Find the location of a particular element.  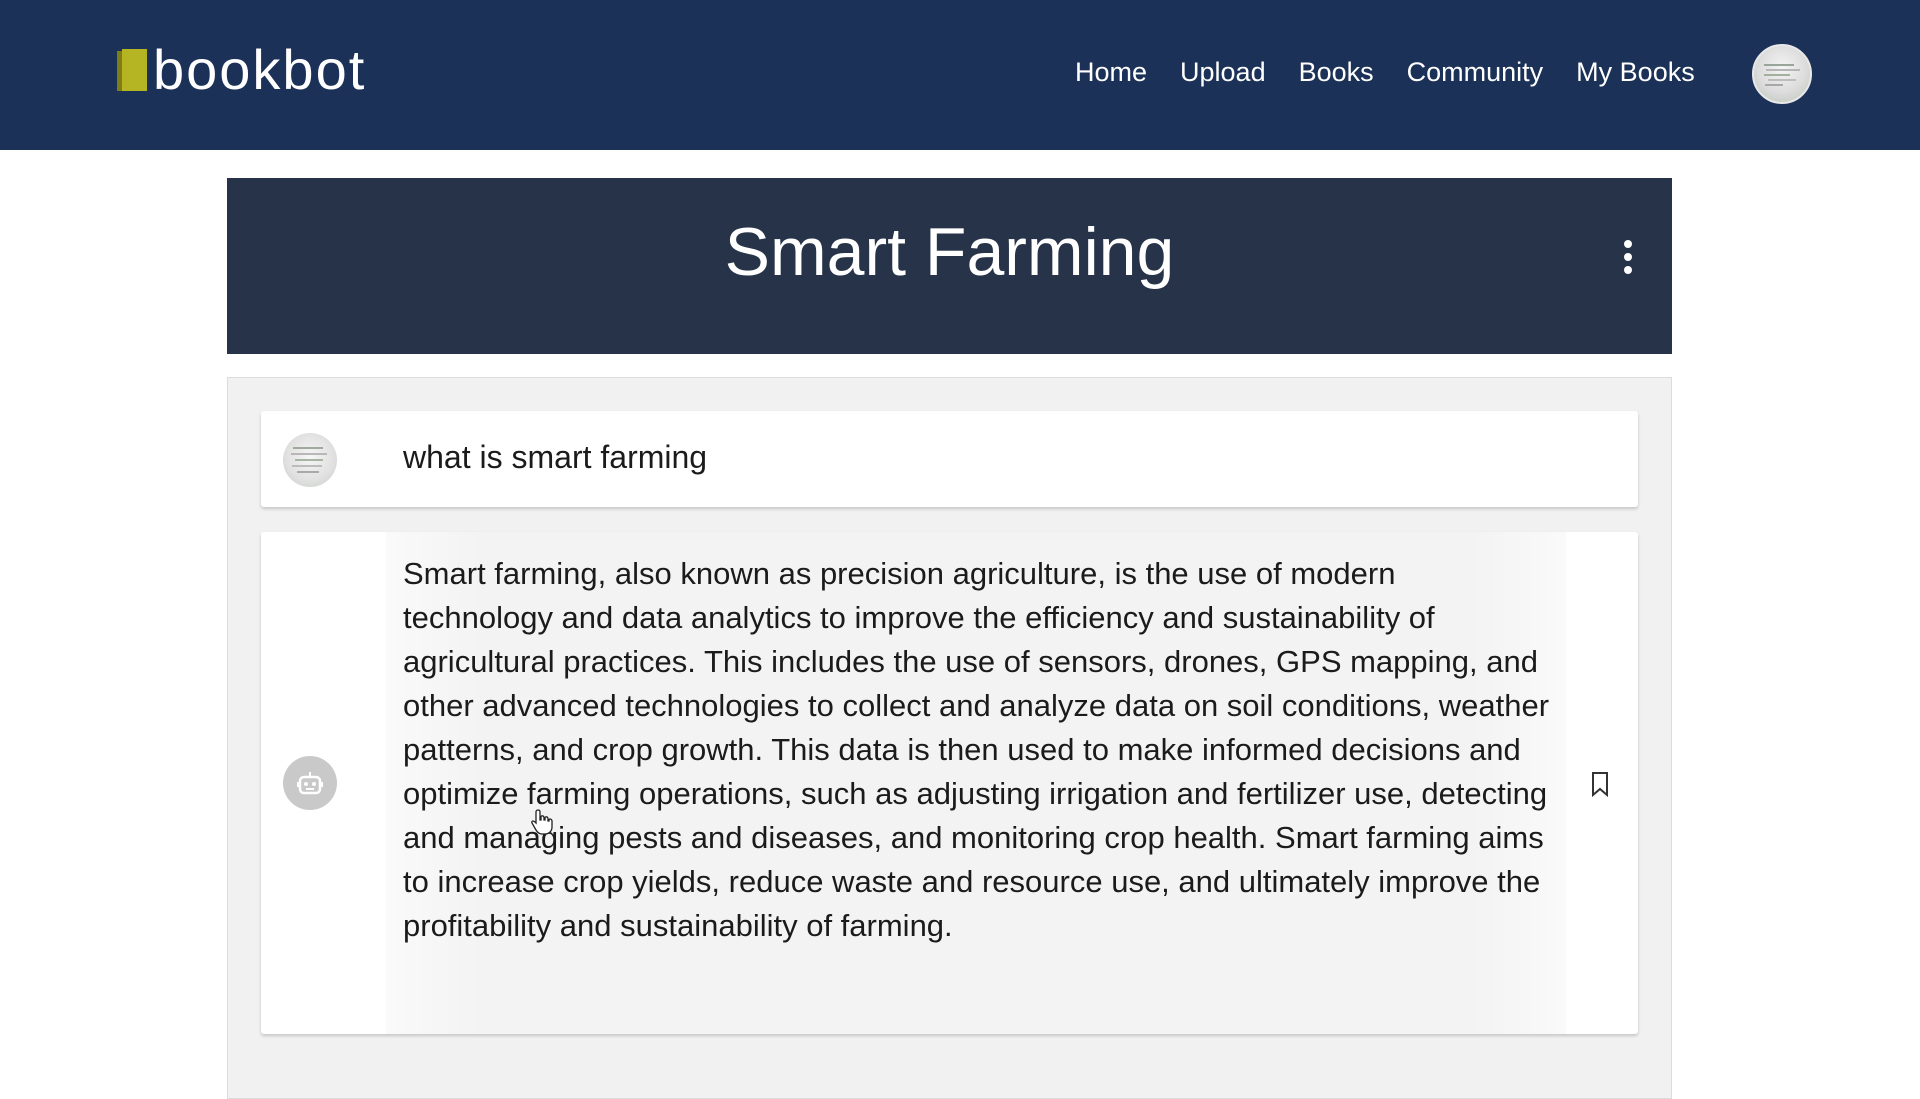

book-title-banner: Smart Farming is located at coordinates (949, 266).